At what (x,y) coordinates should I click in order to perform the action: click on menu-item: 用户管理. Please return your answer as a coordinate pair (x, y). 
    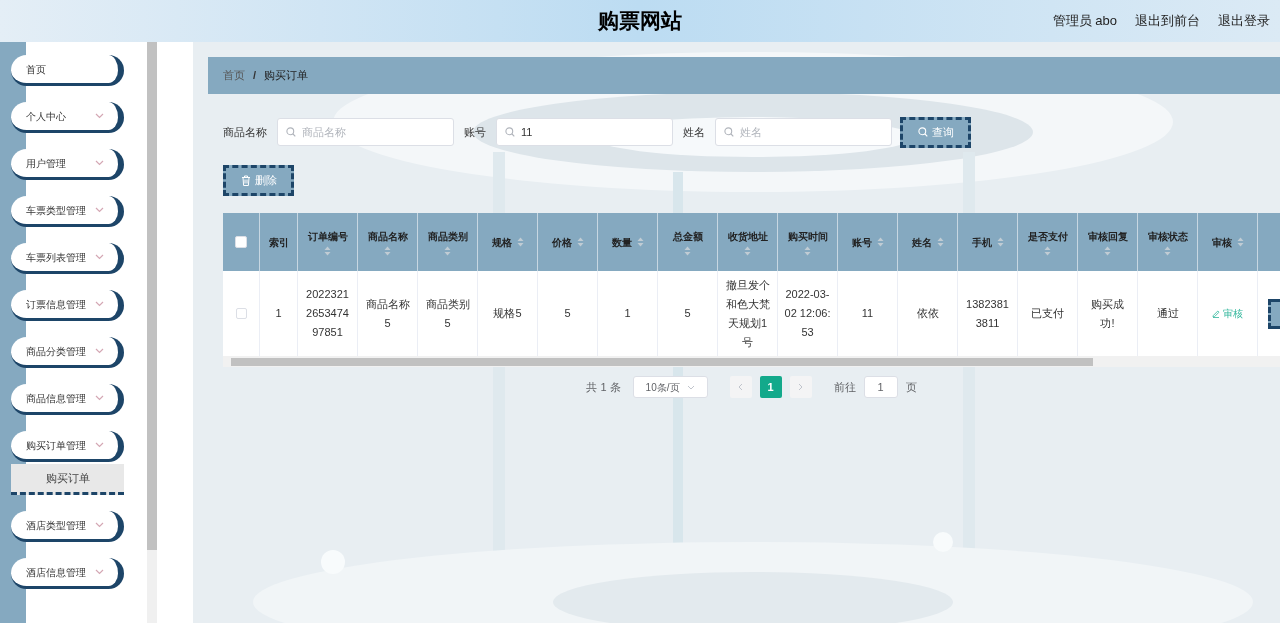
    Looking at the image, I should click on (67, 164).